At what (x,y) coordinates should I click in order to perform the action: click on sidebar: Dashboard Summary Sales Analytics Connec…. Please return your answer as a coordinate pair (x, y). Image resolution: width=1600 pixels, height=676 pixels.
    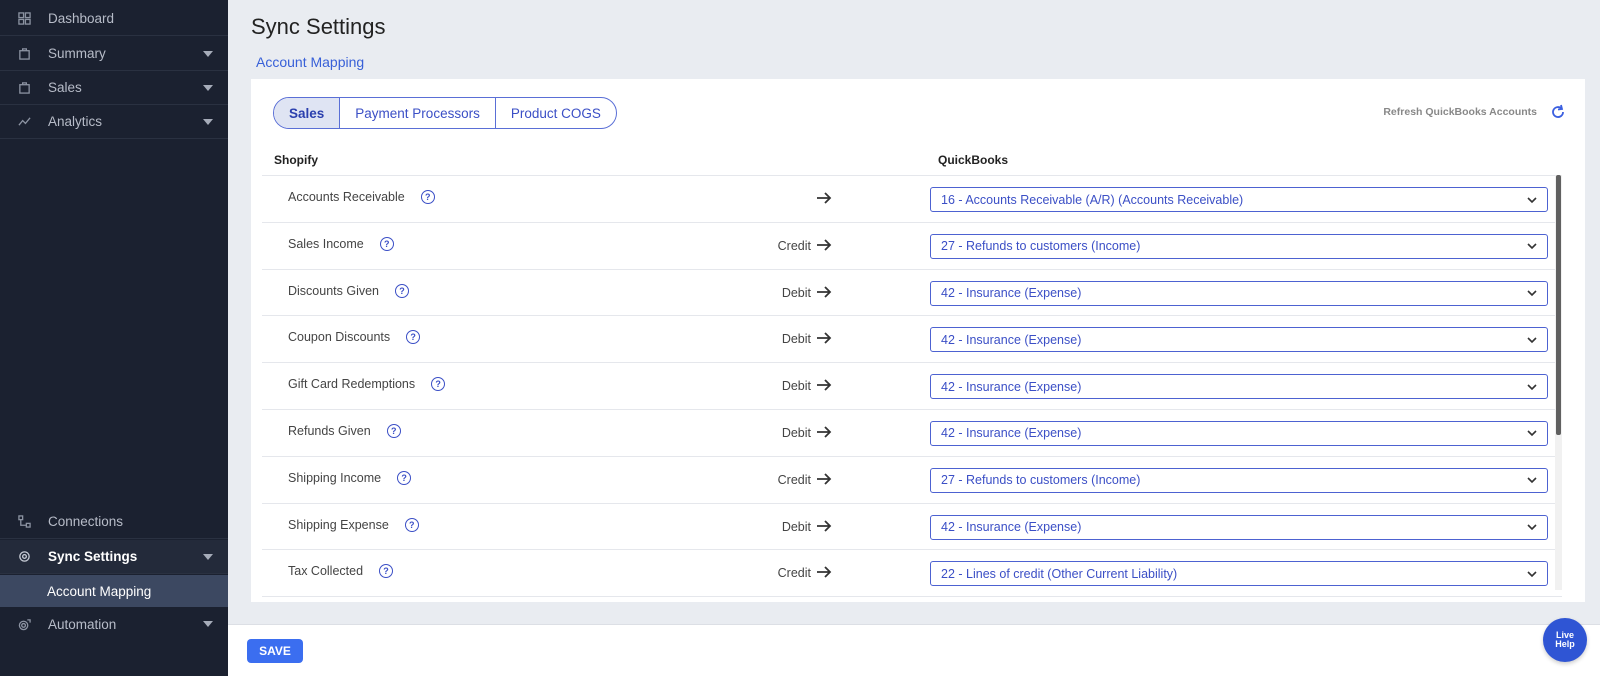
    Looking at the image, I should click on (114, 338).